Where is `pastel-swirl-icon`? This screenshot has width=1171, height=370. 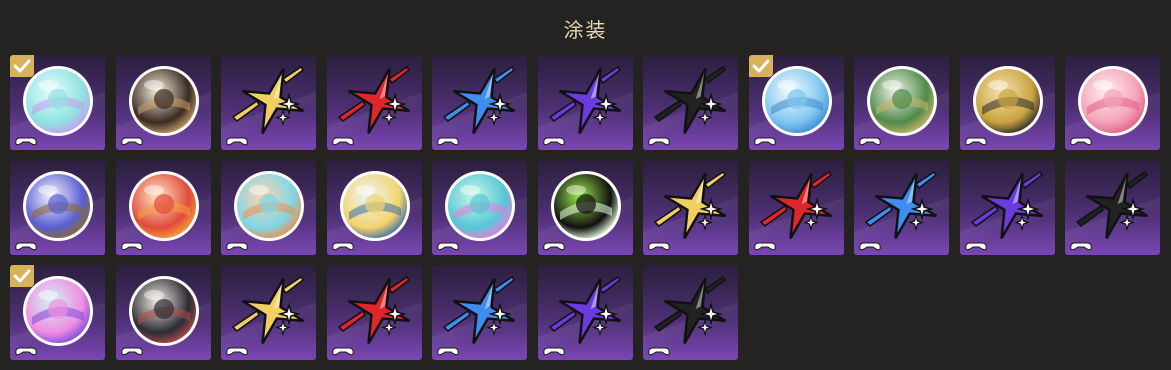 pastel-swirl-icon is located at coordinates (480, 206).